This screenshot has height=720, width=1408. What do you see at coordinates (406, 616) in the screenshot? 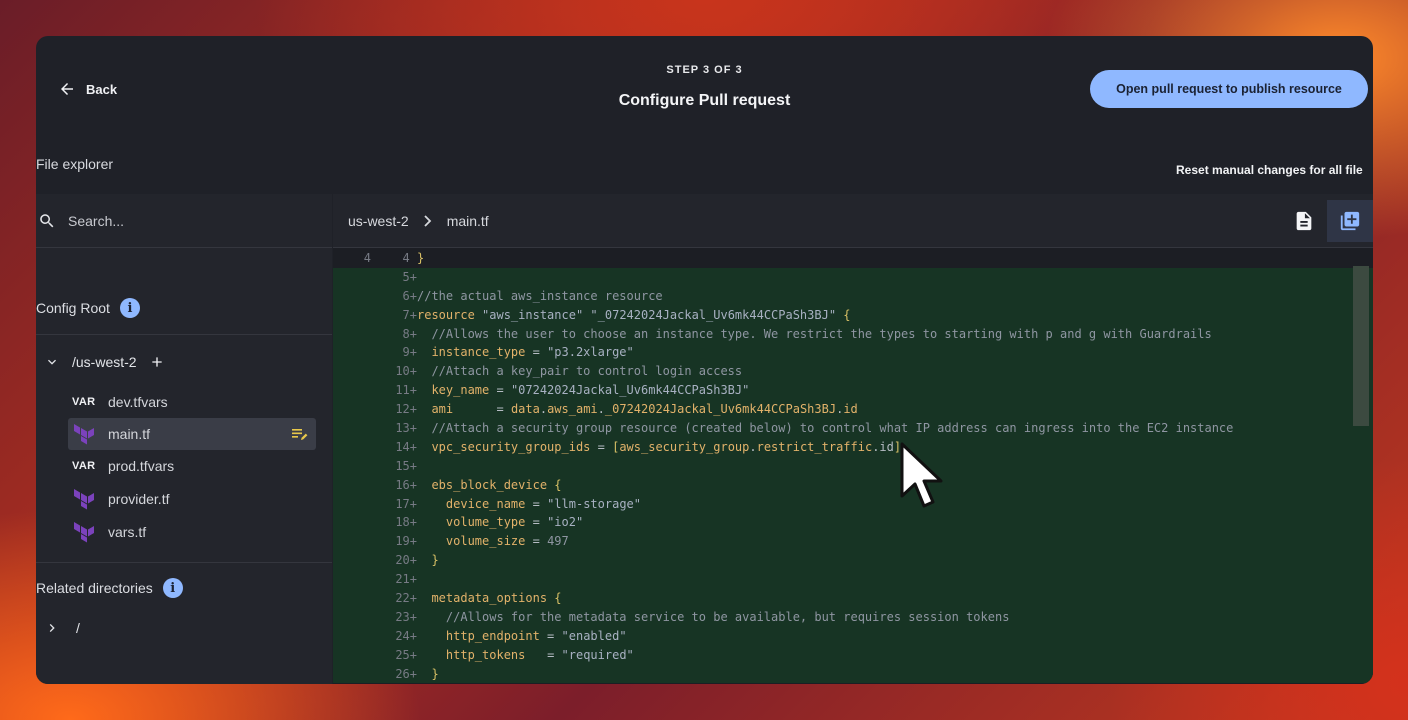
I see `new-line-number: 23+` at bounding box center [406, 616].